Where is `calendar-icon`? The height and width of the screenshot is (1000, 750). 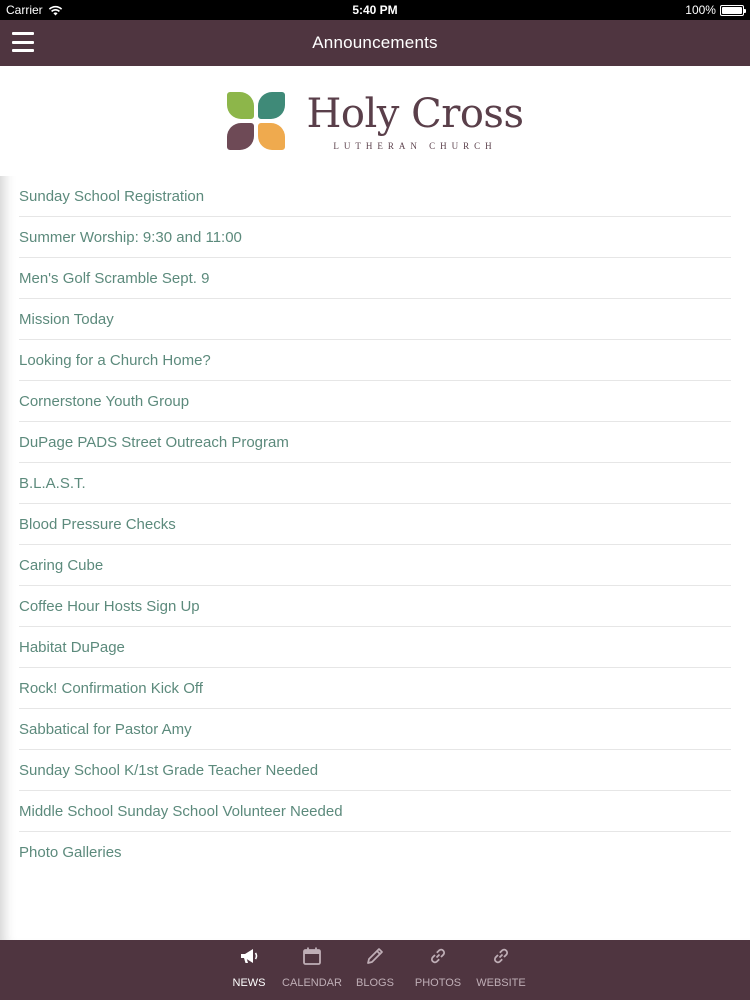
calendar-icon is located at coordinates (312, 961).